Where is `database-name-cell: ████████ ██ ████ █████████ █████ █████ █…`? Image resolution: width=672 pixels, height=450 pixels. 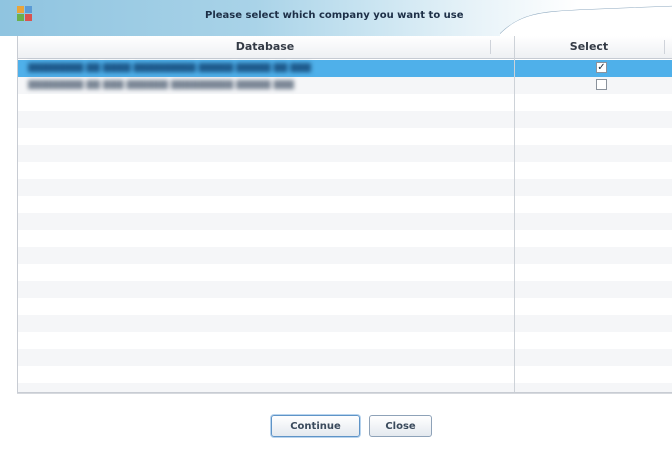
database-name-cell: ████████ ██ ████ █████████ █████ █████ █… is located at coordinates (170, 68).